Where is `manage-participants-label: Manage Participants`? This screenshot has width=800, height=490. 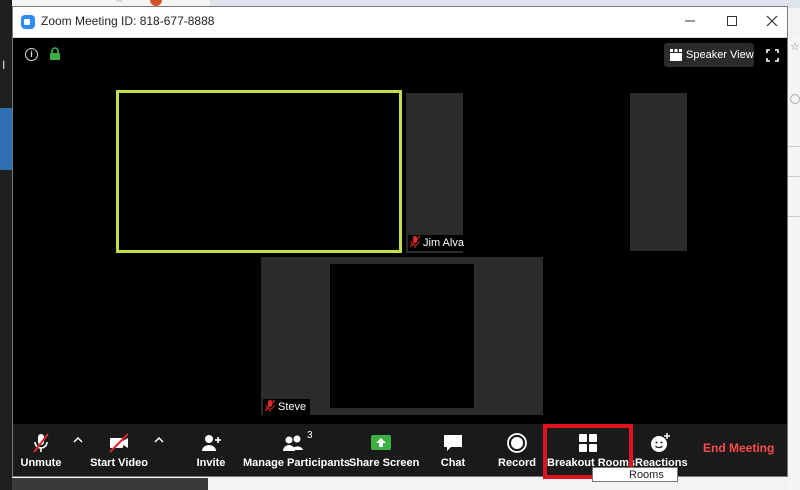
manage-participants-label: Manage Participants is located at coordinates (296, 463).